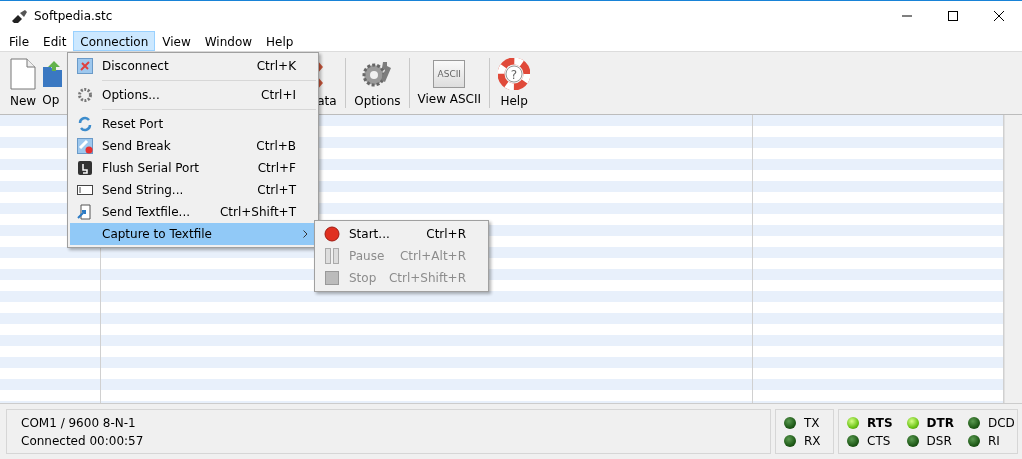 This screenshot has width=1022, height=459. What do you see at coordinates (880, 422) in the screenshot?
I see `led-label: RTS` at bounding box center [880, 422].